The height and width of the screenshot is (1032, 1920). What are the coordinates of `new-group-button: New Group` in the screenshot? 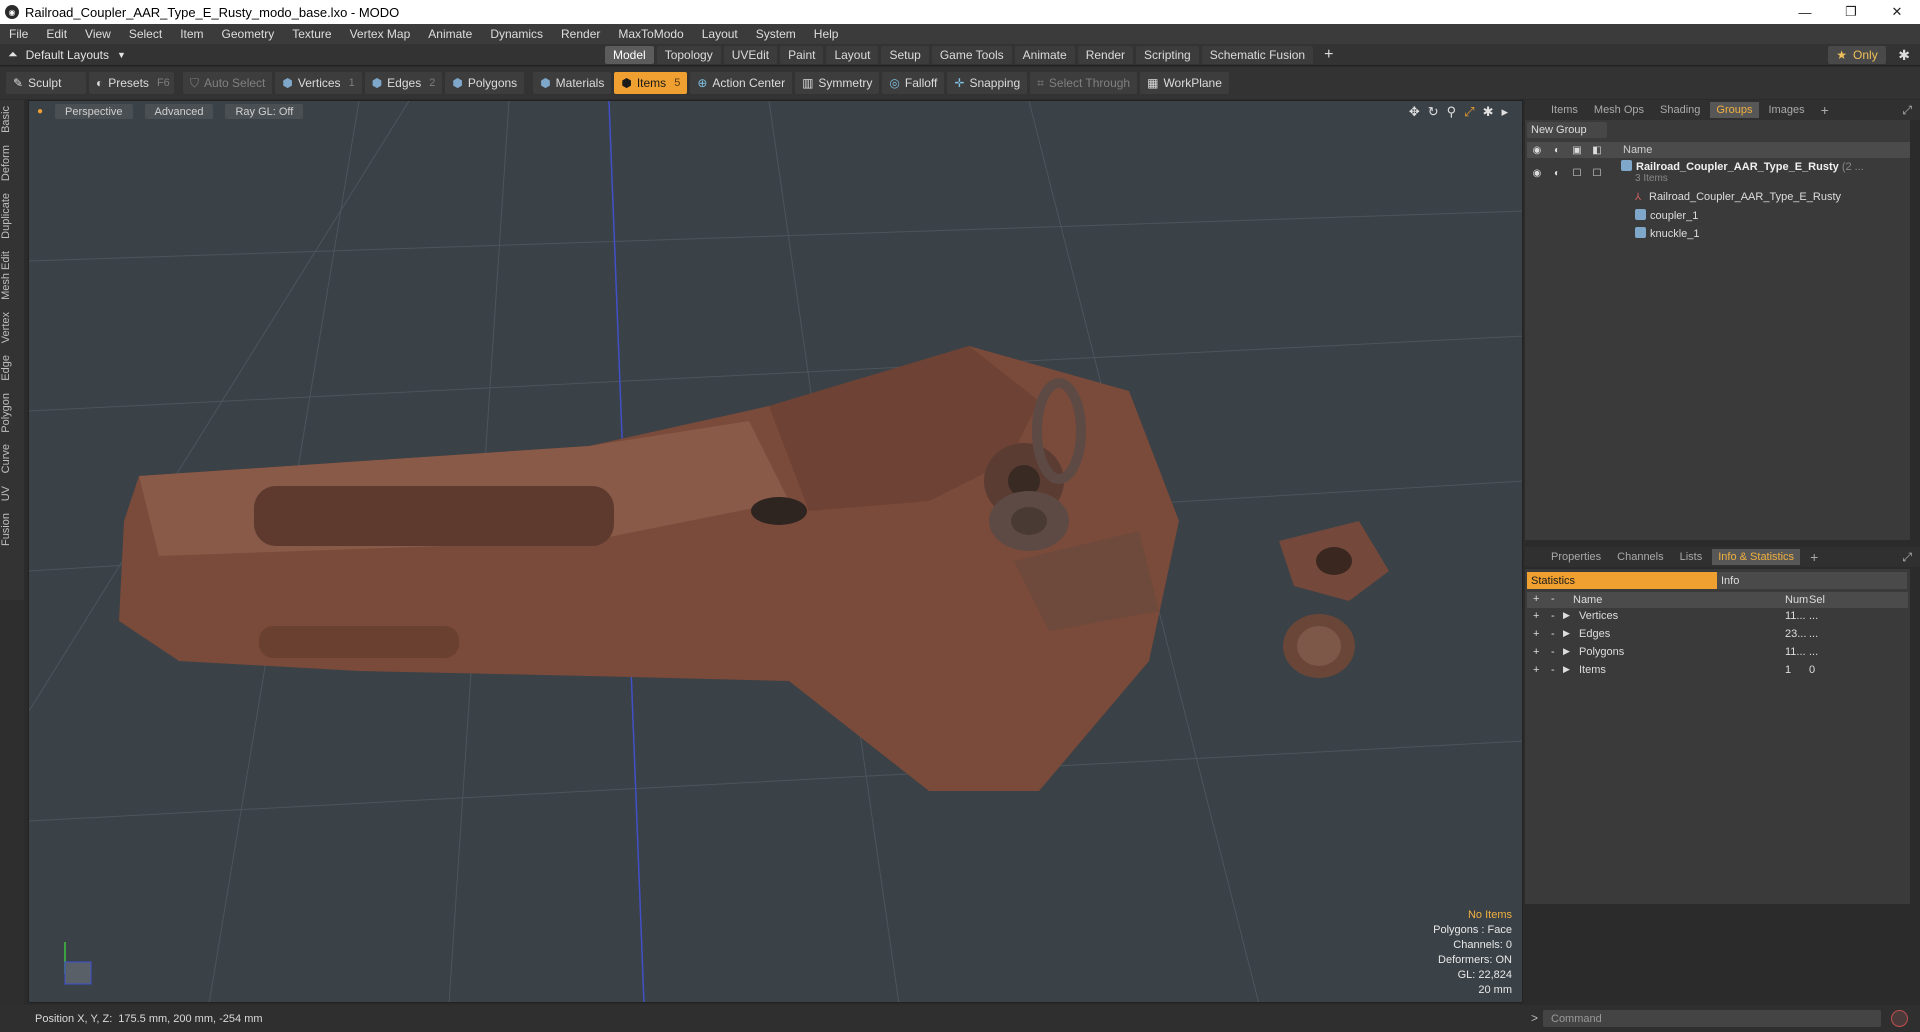 It's located at (1567, 130).